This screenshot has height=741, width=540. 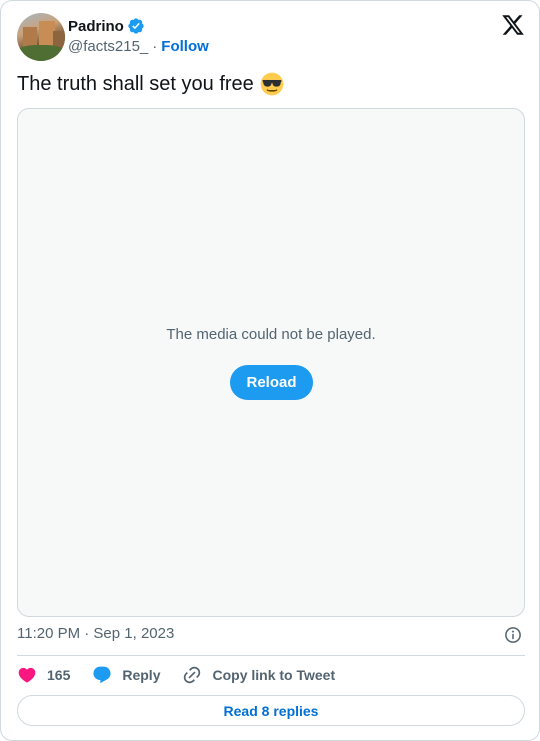 What do you see at coordinates (59, 675) in the screenshot?
I see `like-count: 165` at bounding box center [59, 675].